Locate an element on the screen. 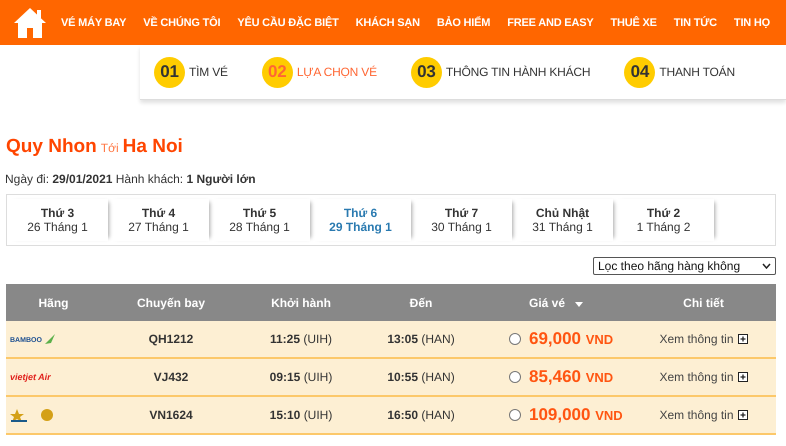 This screenshot has height=446, width=786. date-tab: Thứ 6 29 Tháng 1 is located at coordinates (360, 220).